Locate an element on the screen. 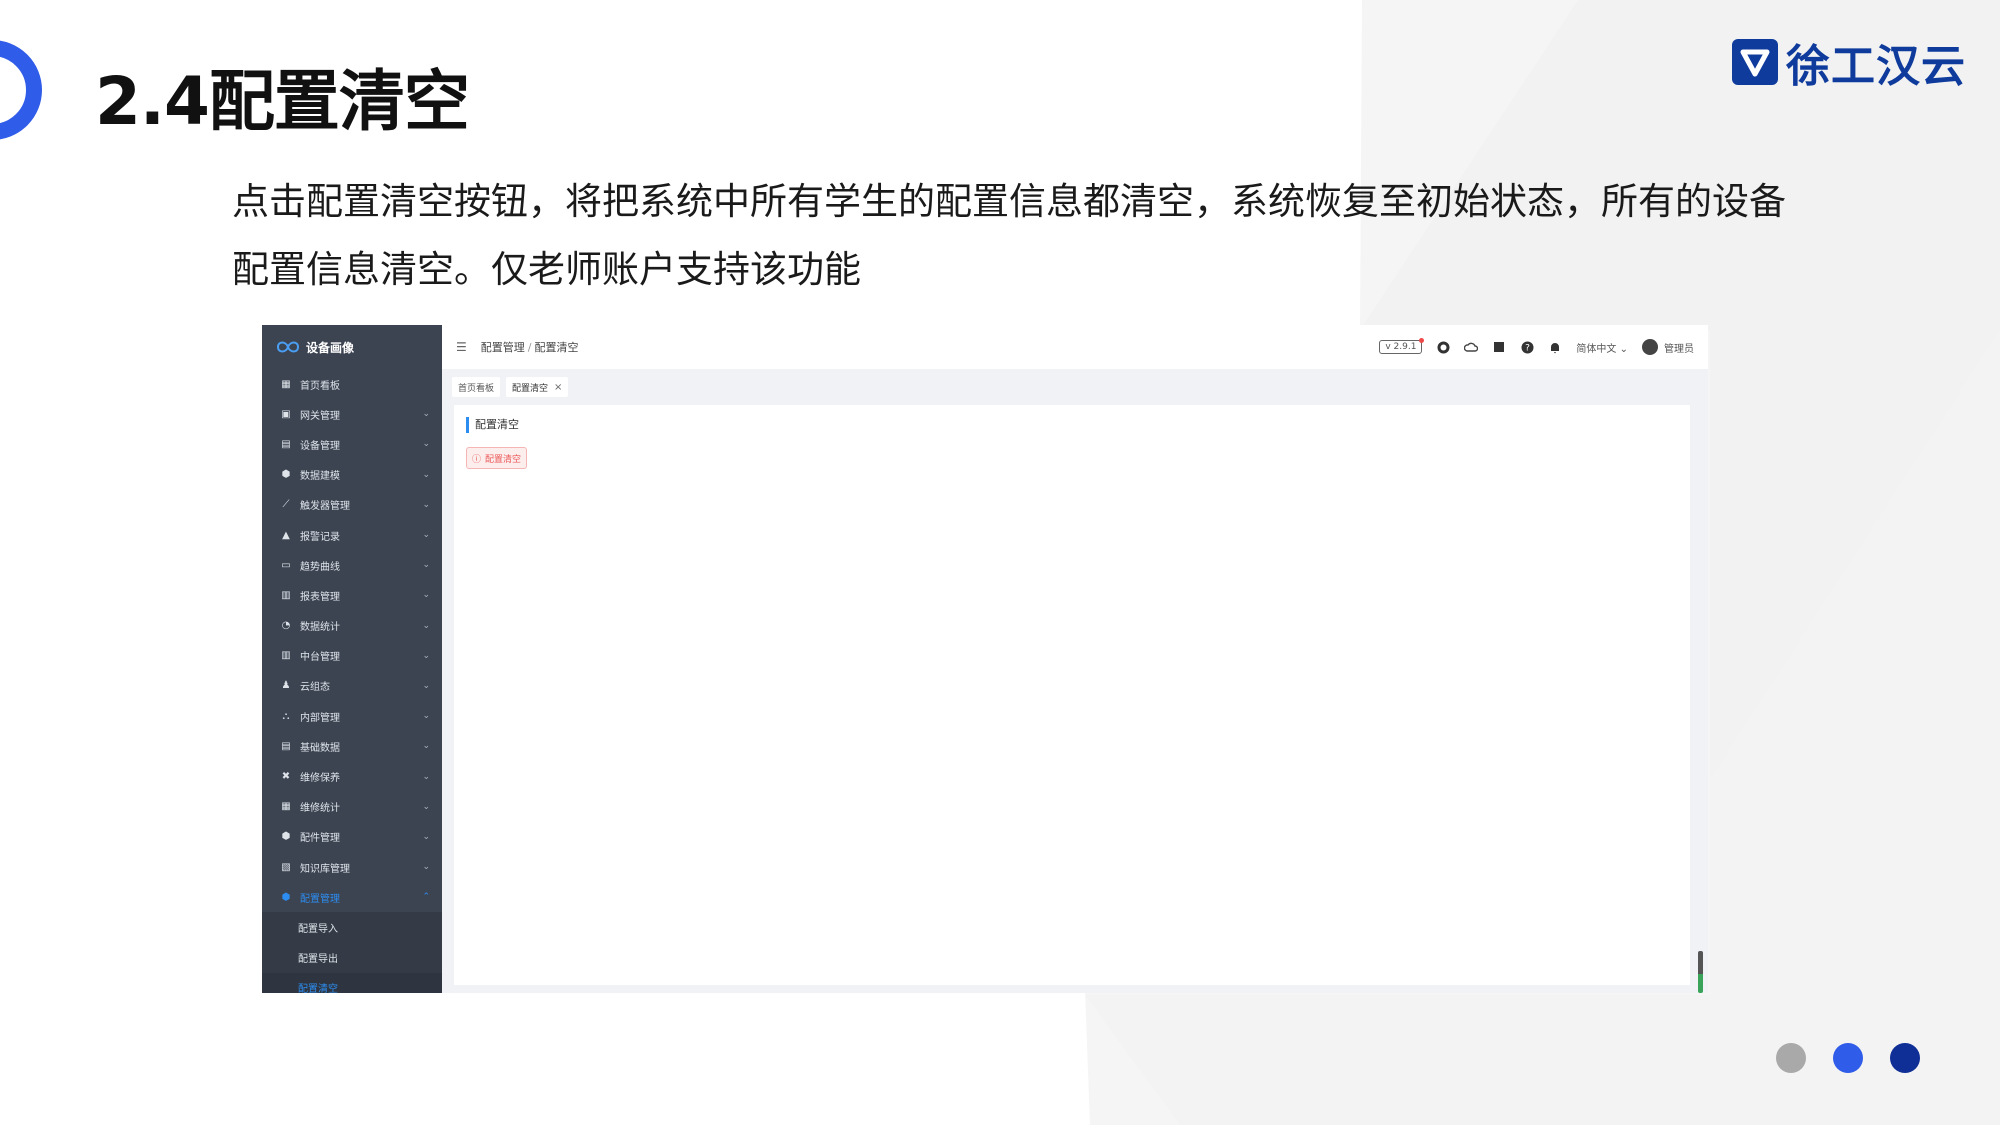  sidebar-item-label: 数据建模 is located at coordinates (320, 477).